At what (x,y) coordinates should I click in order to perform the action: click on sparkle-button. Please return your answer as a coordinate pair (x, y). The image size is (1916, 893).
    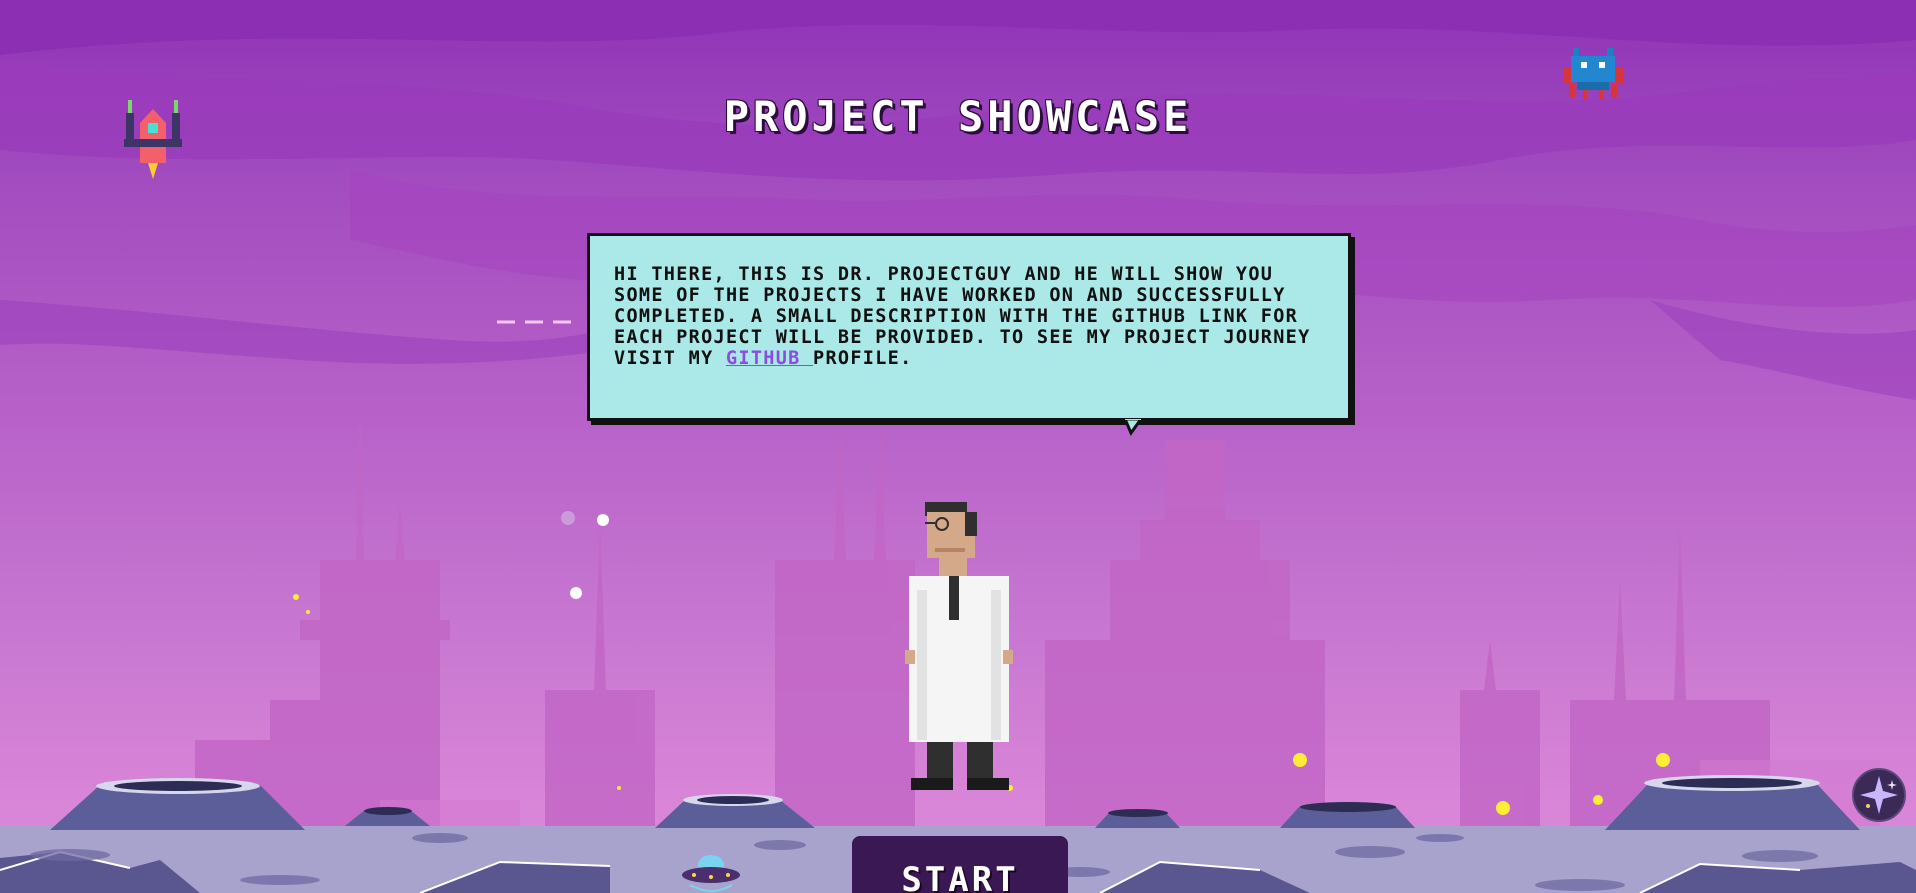
    Looking at the image, I should click on (1879, 795).